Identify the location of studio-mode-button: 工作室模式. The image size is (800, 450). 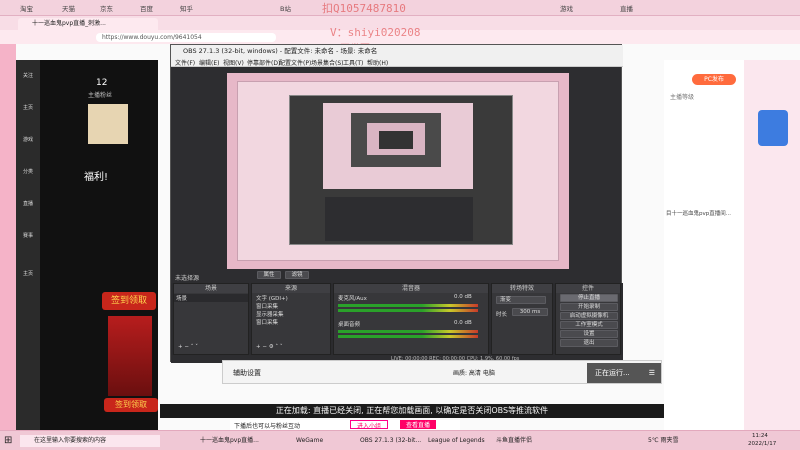
(589, 325).